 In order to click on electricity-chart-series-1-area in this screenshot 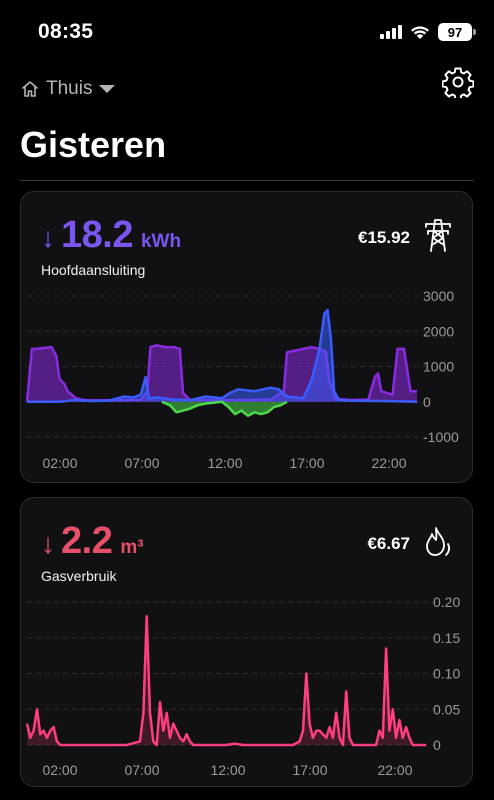, I will do `click(222, 356)`.